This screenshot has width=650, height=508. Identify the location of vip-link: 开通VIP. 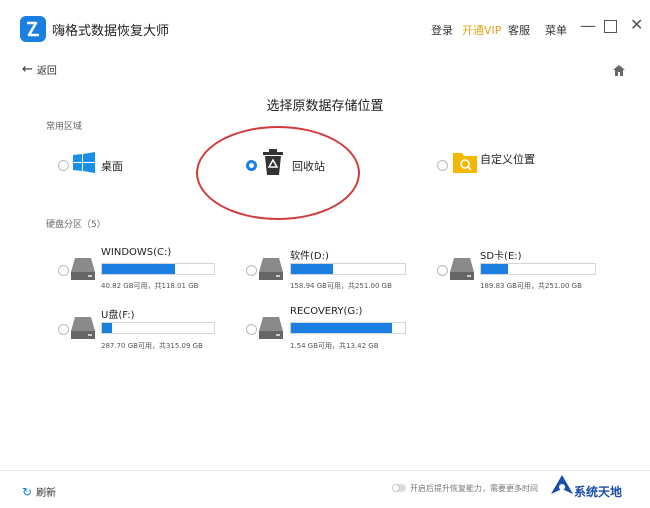
(481, 30).